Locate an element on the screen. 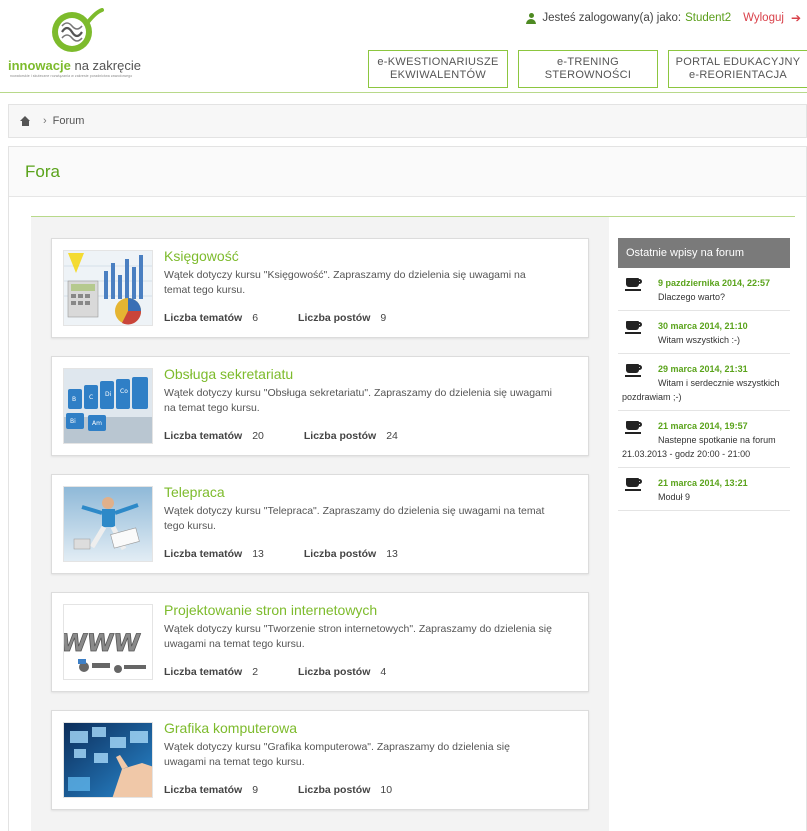 The height and width of the screenshot is (831, 807). forum-stats: Liczba tematów 20 Liczba postów 24 is located at coordinates (281, 436).